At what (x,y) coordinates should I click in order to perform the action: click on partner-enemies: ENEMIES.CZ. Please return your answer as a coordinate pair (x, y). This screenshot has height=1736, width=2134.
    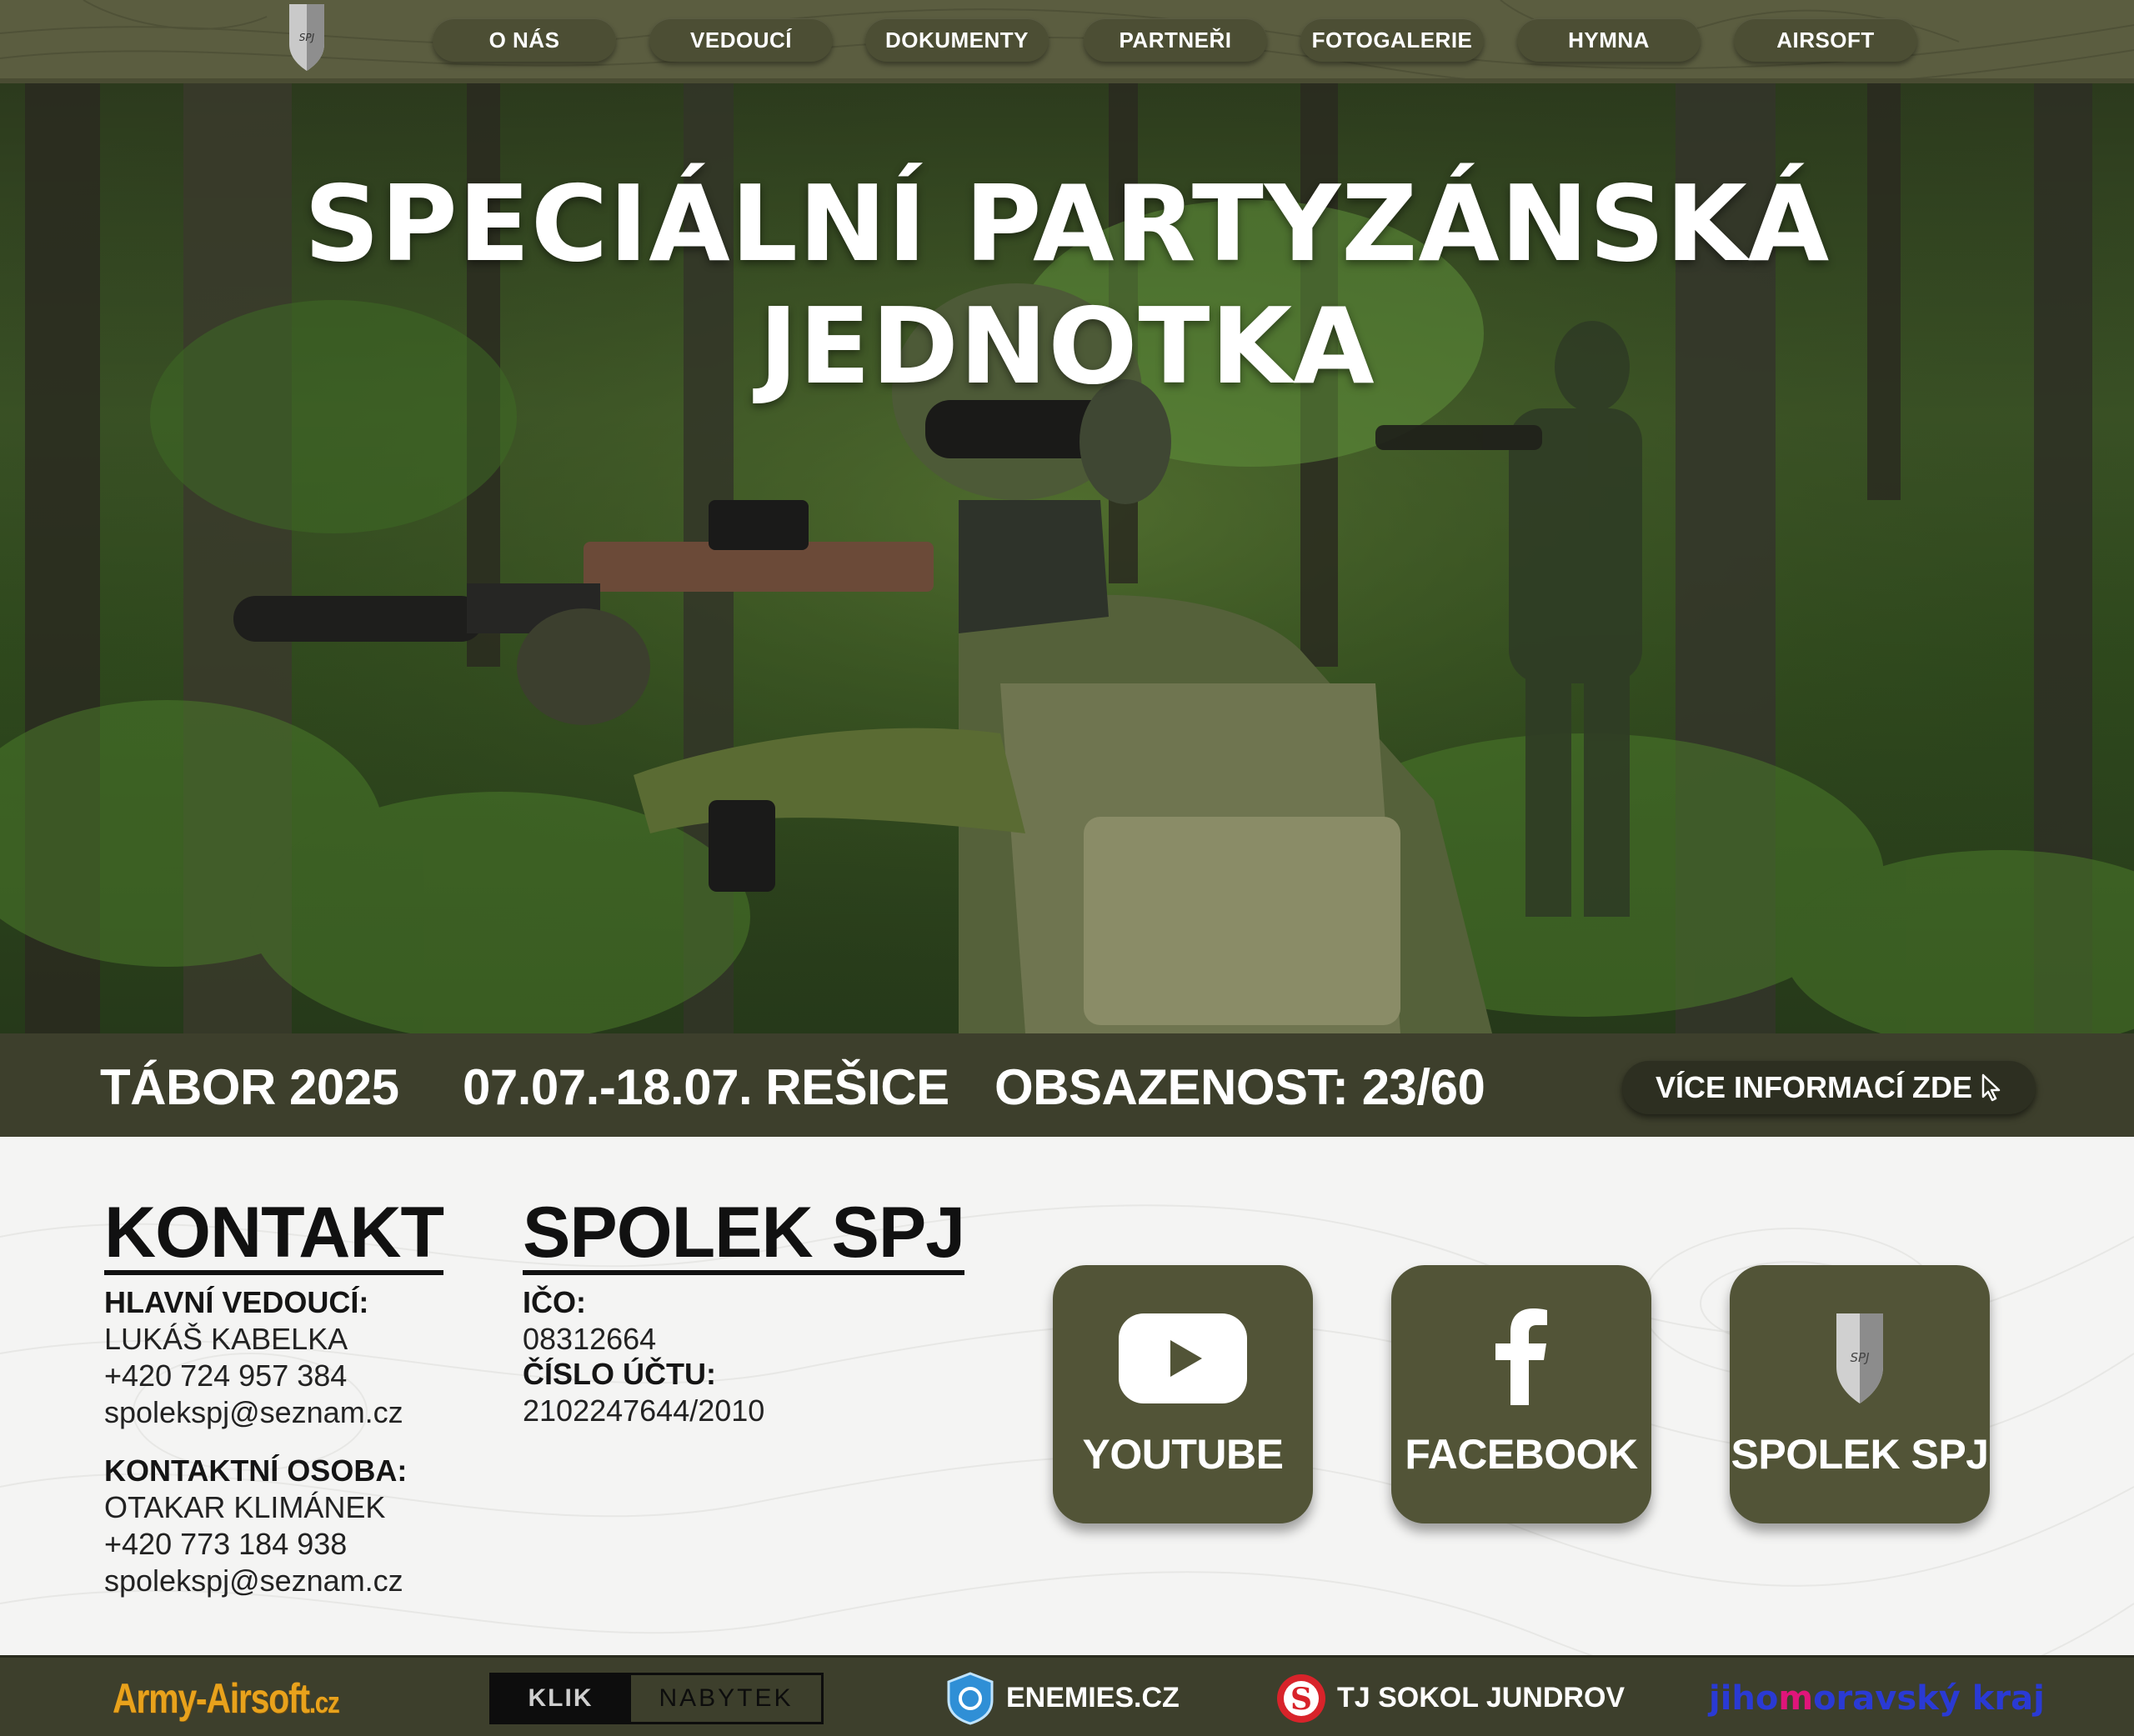
    Looking at the image, I should click on (1063, 1697).